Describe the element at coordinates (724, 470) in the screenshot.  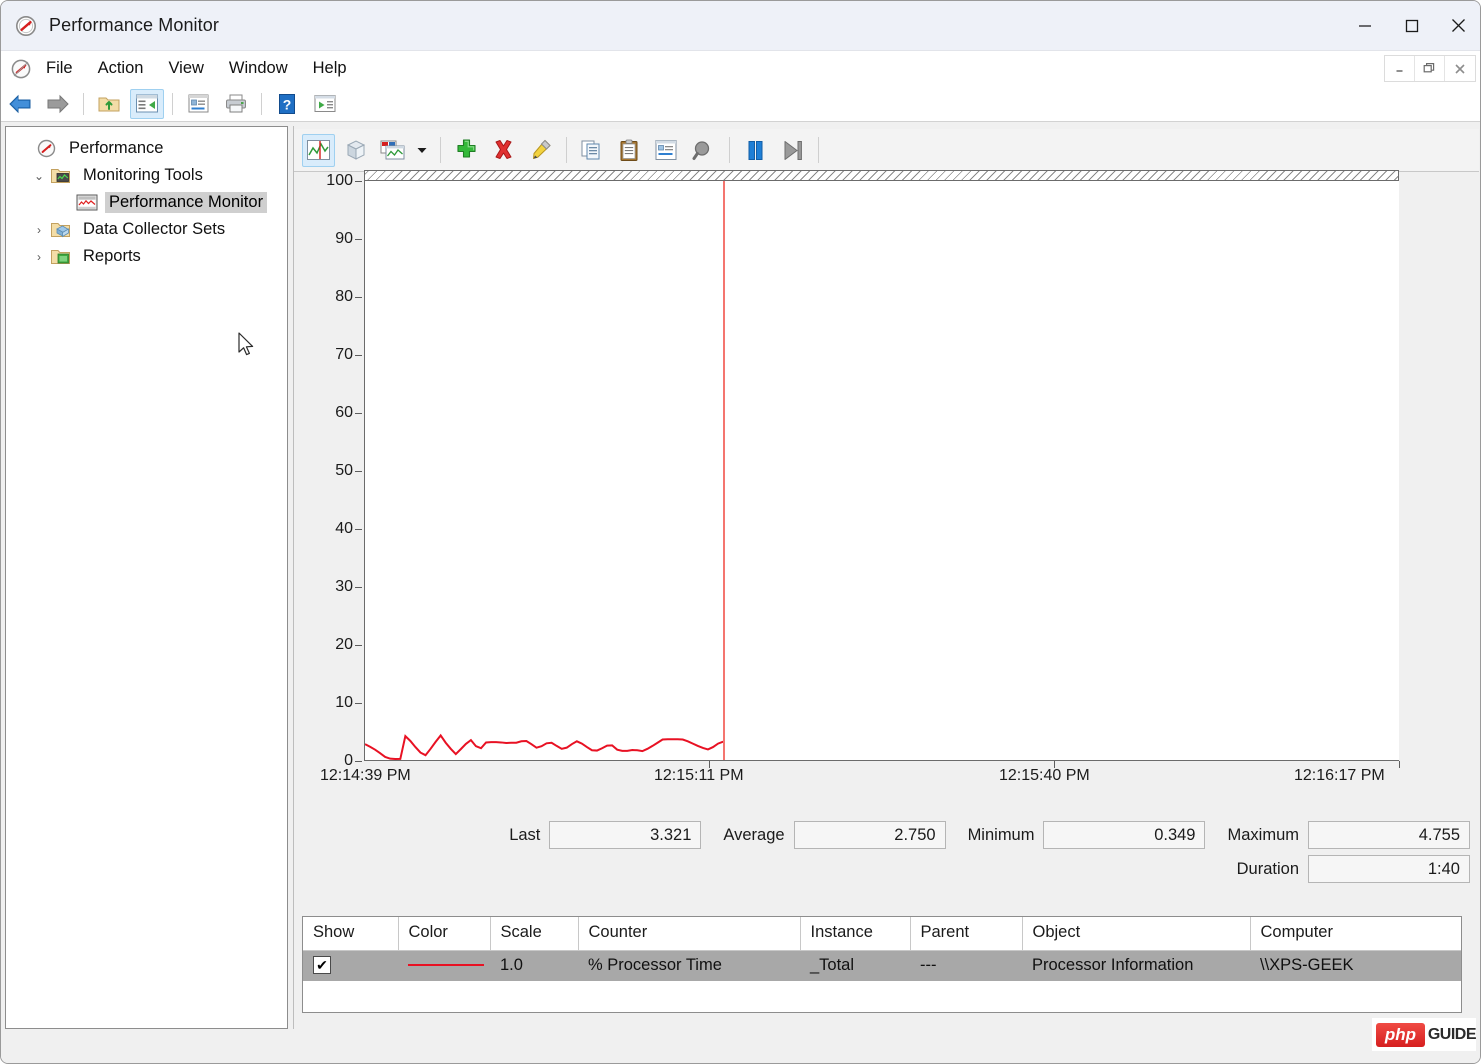
I see `chart-cursor-line` at that location.